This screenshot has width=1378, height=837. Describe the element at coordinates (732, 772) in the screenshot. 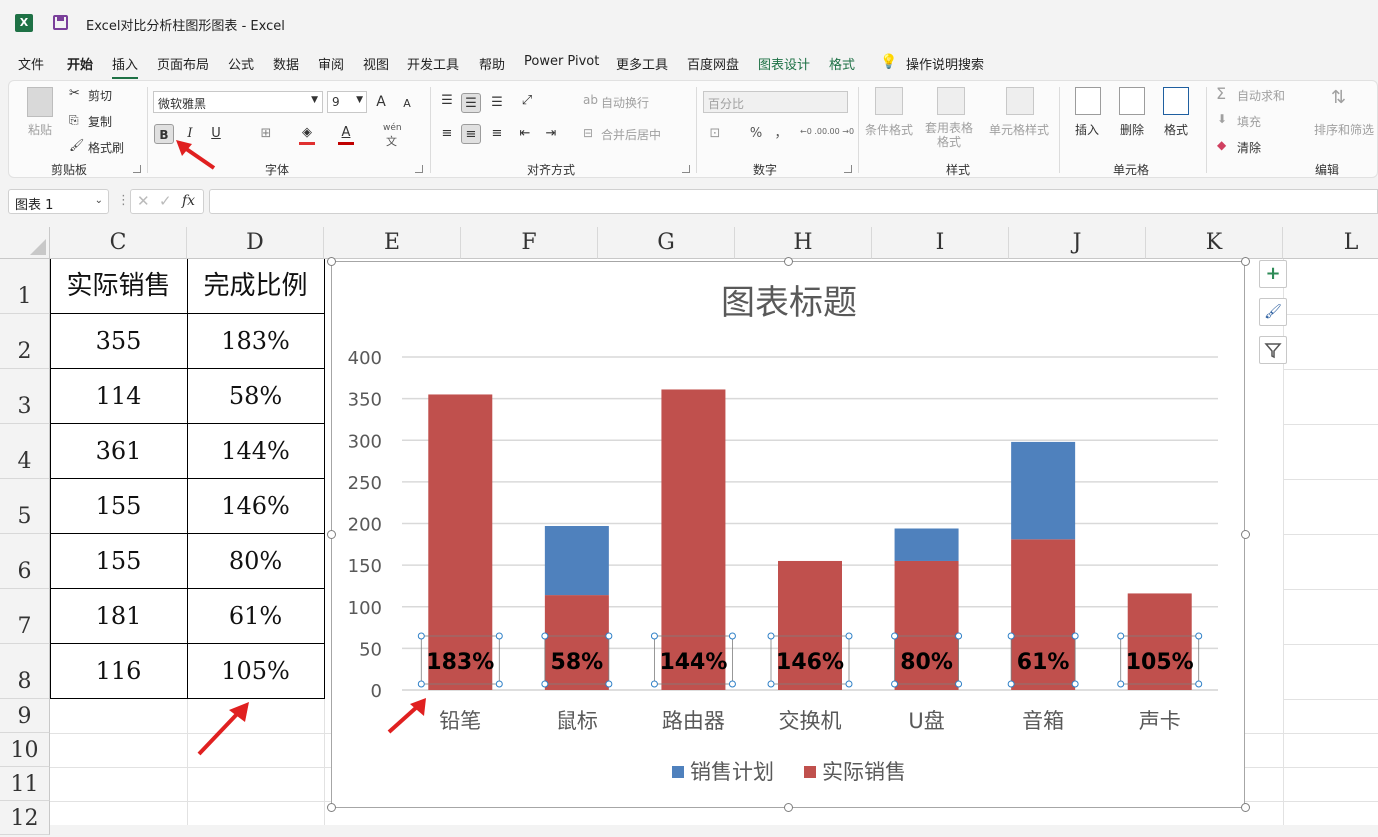

I see `legend-item: 销售计划` at that location.